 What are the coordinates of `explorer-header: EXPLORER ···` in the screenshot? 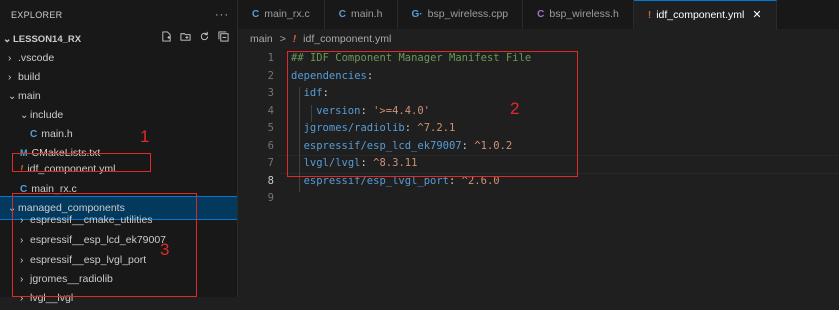 It's located at (118, 14).